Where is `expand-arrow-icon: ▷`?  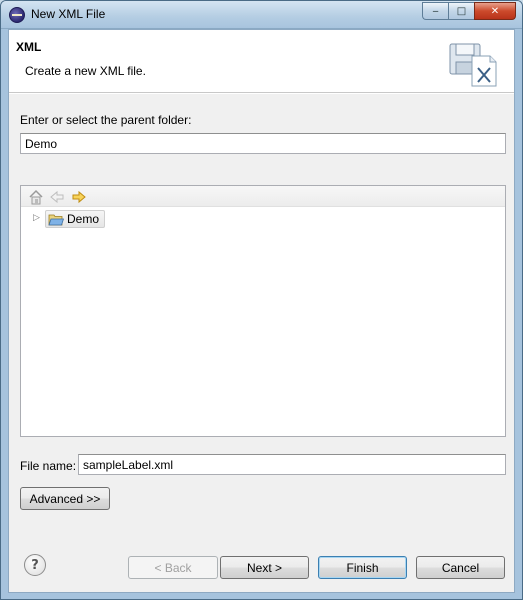 expand-arrow-icon: ▷ is located at coordinates (38, 219).